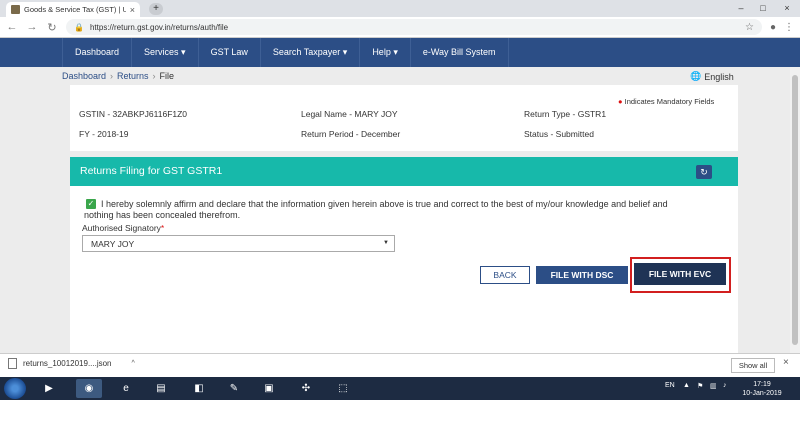 The height and width of the screenshot is (427, 800). I want to click on paint-icon: ✎, so click(234, 388).